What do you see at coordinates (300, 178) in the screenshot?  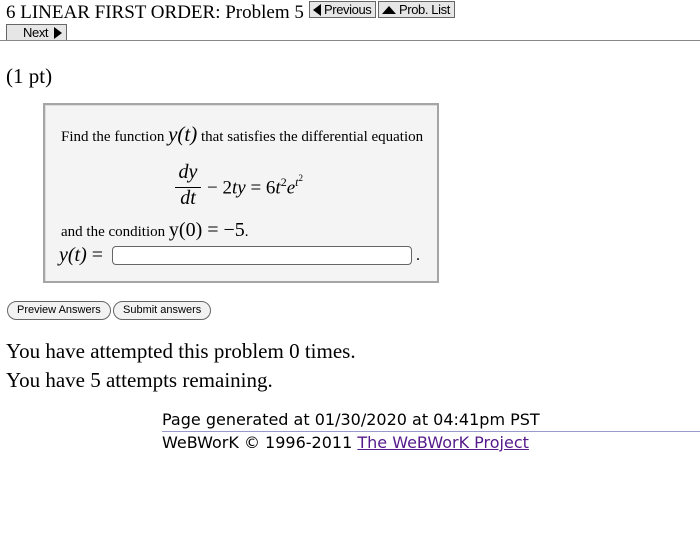 I see `eq-e-exp-2: 2` at bounding box center [300, 178].